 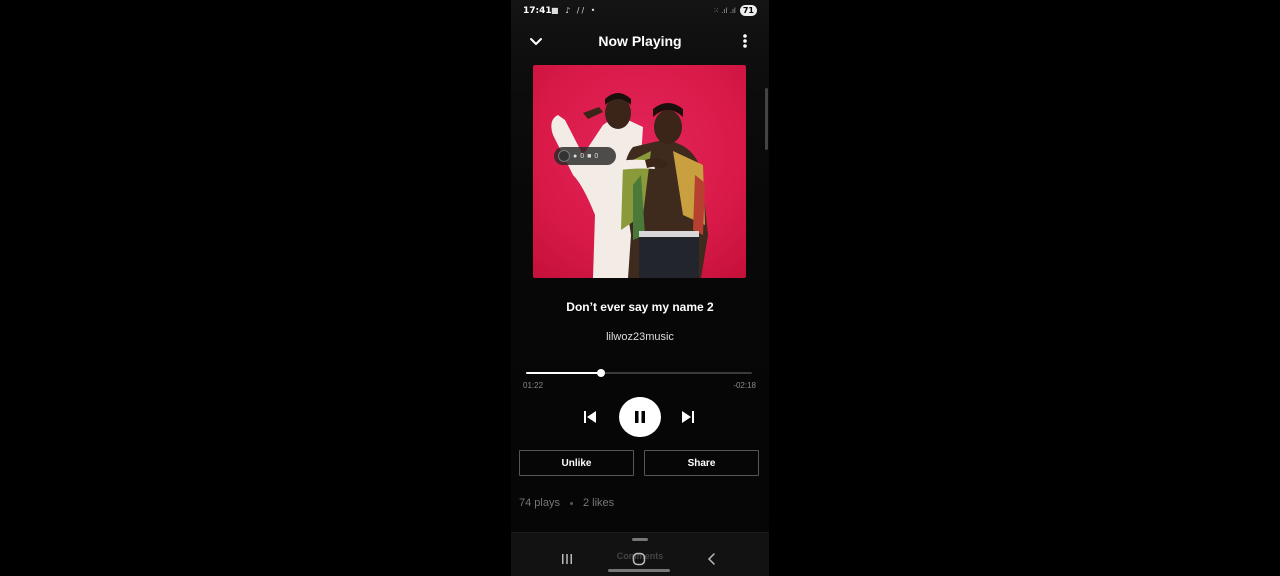 What do you see at coordinates (575, 156) in the screenshot?
I see `person-icon: ●` at bounding box center [575, 156].